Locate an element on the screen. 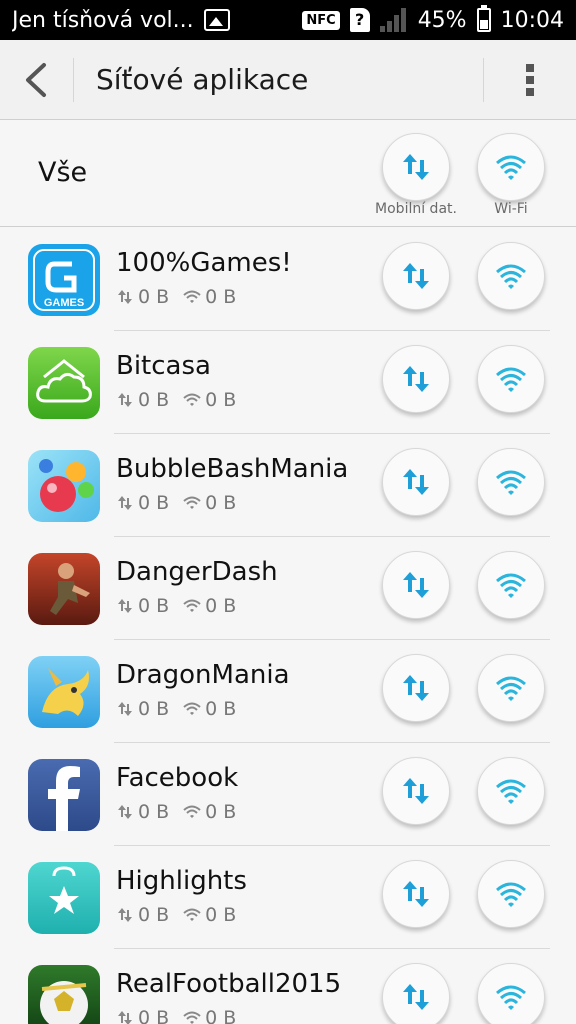  signal-icon is located at coordinates (393, 20).